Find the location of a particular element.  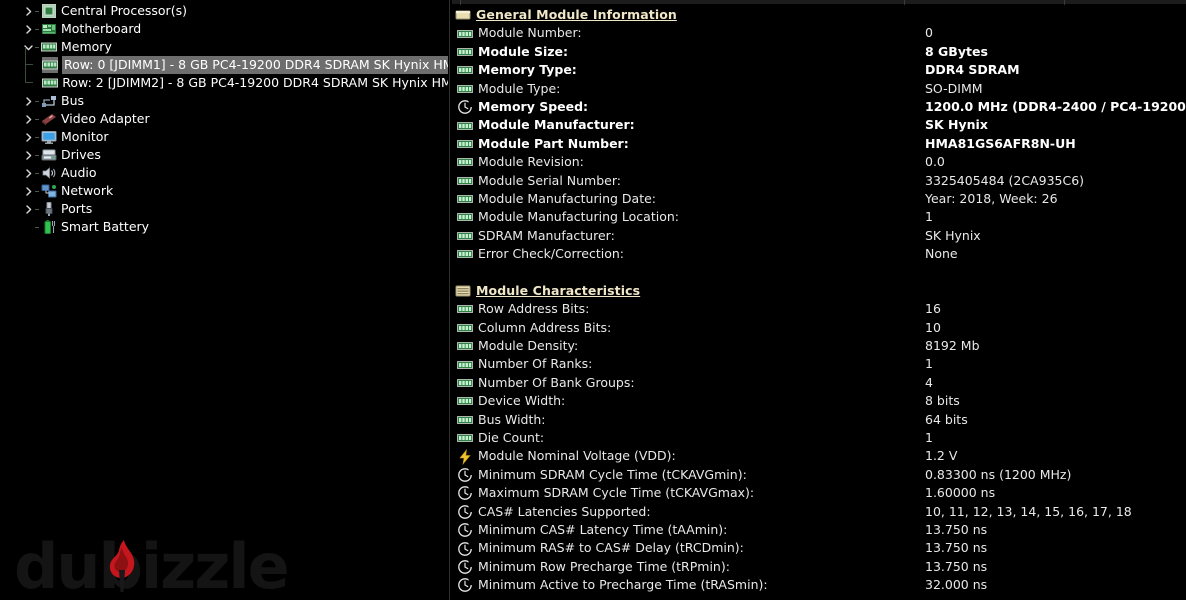

detail-label: Module Nominal Voltage (VDD): is located at coordinates (577, 456).